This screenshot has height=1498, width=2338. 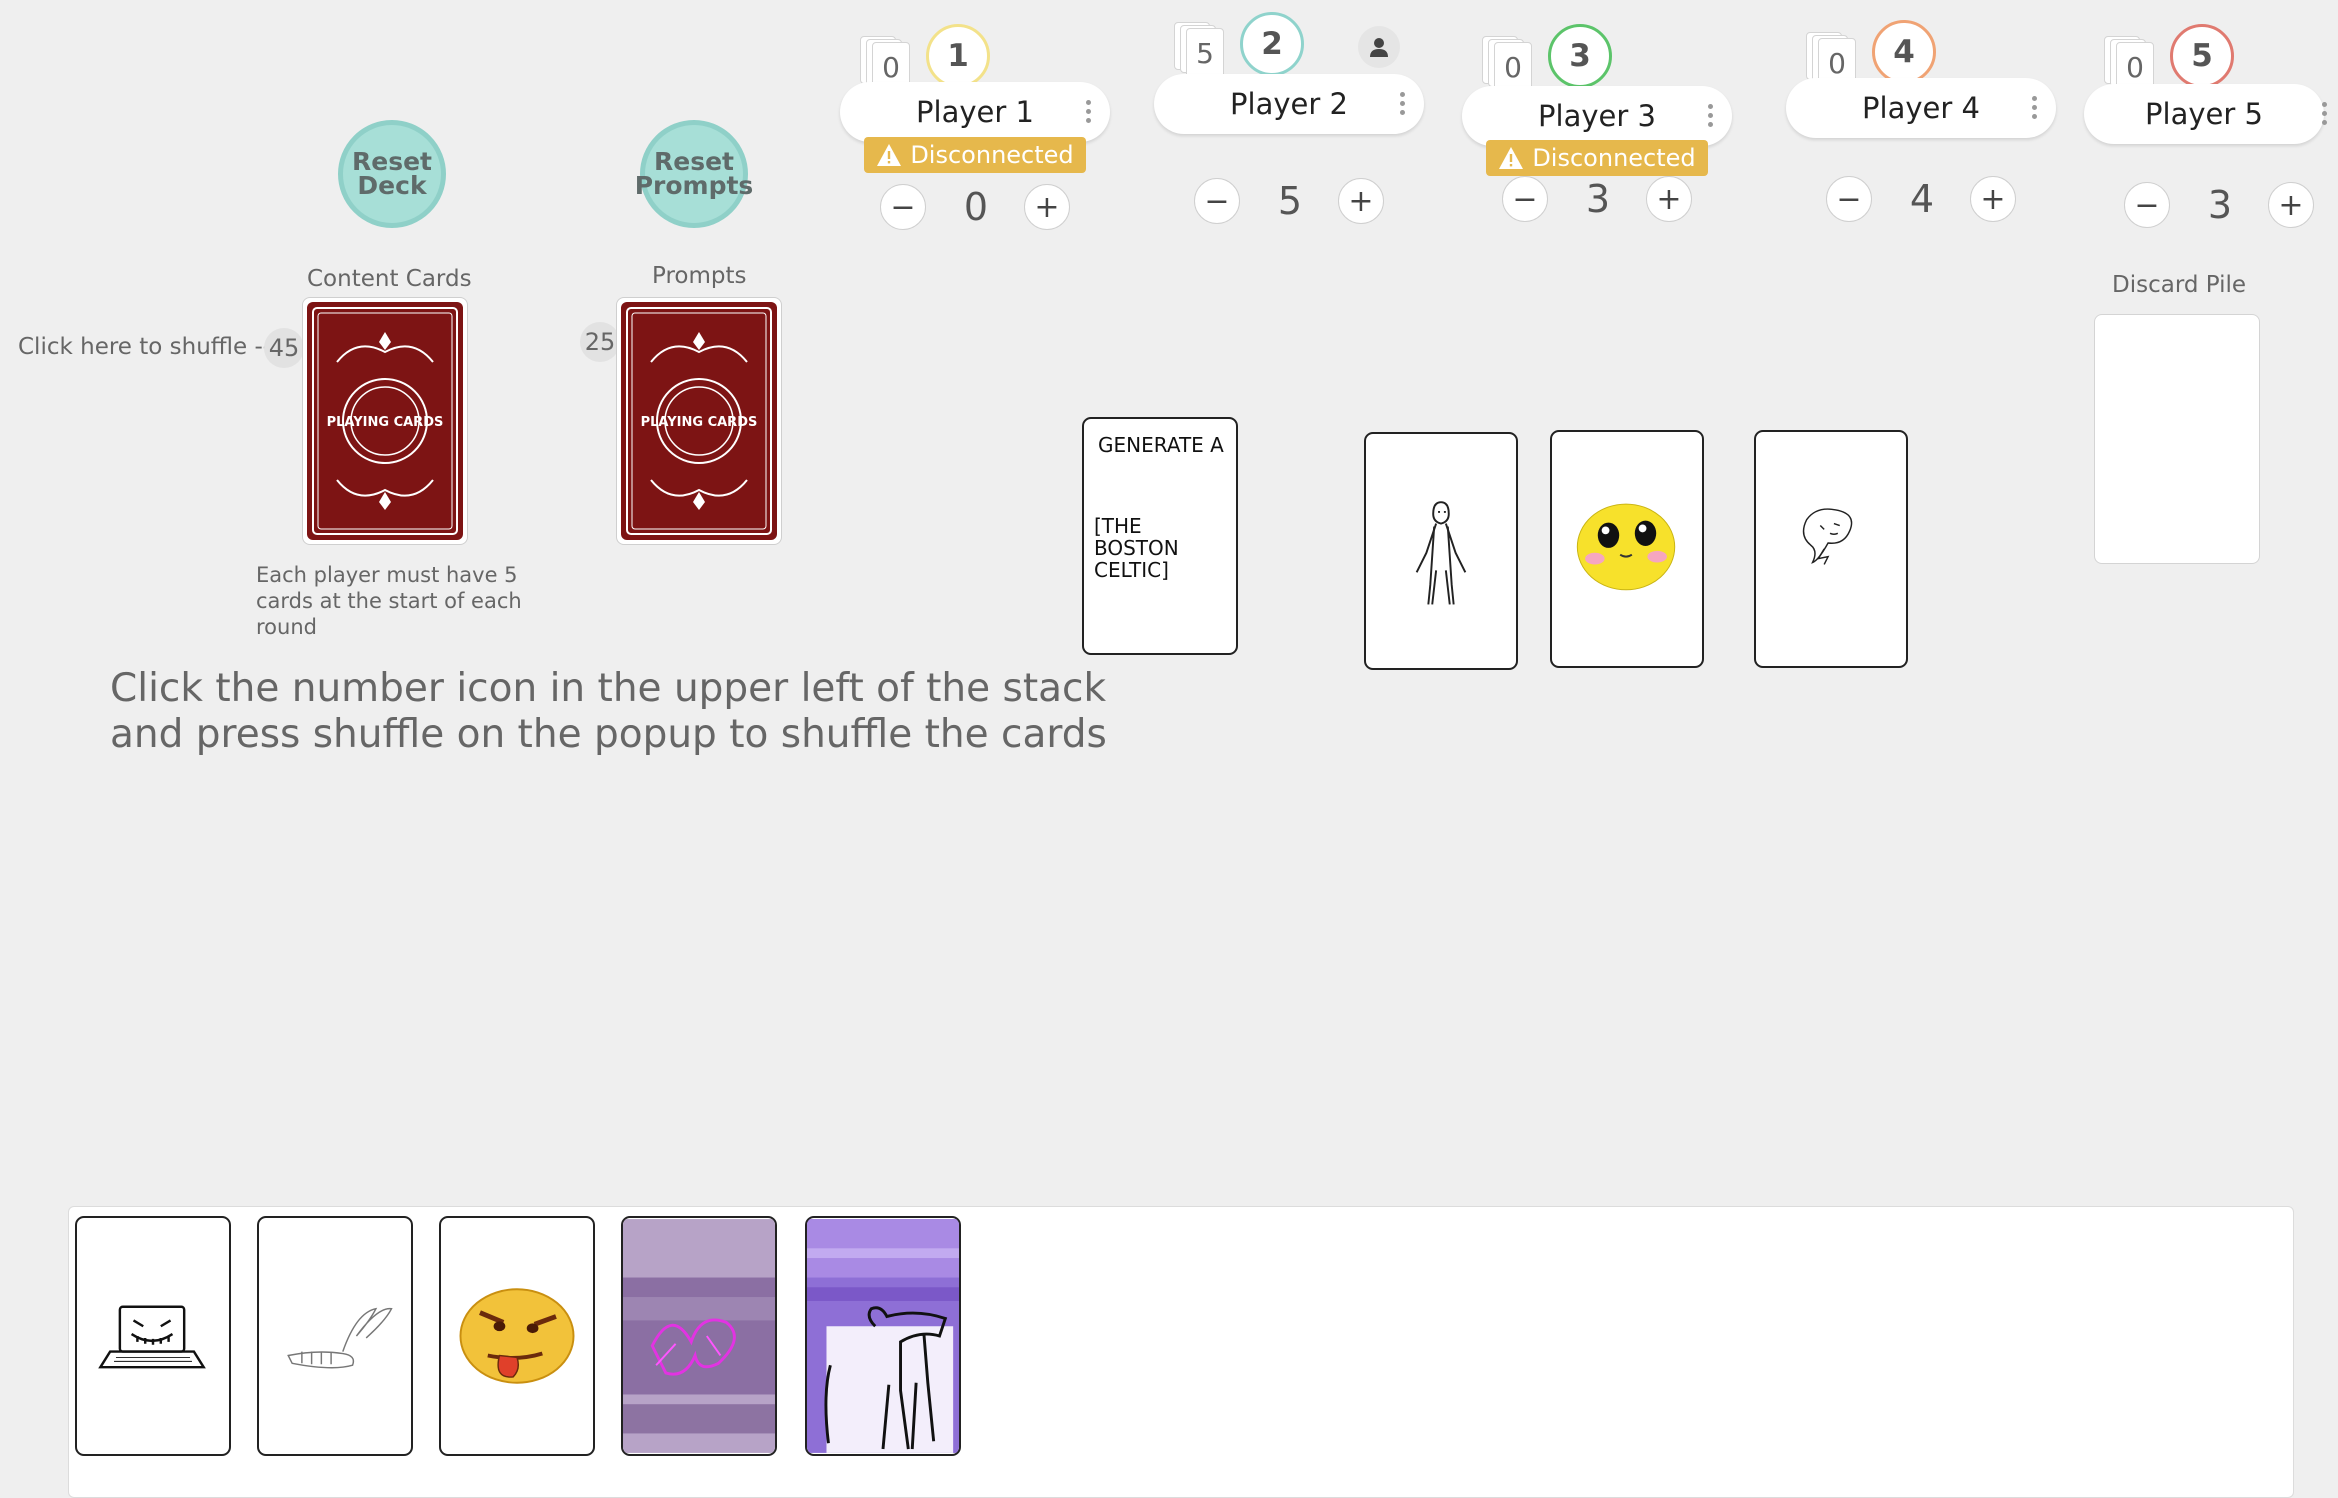 I want to click on player-seat-1: 0 1 Player 1 Disconnected − 0 +, so click(x=975, y=121).